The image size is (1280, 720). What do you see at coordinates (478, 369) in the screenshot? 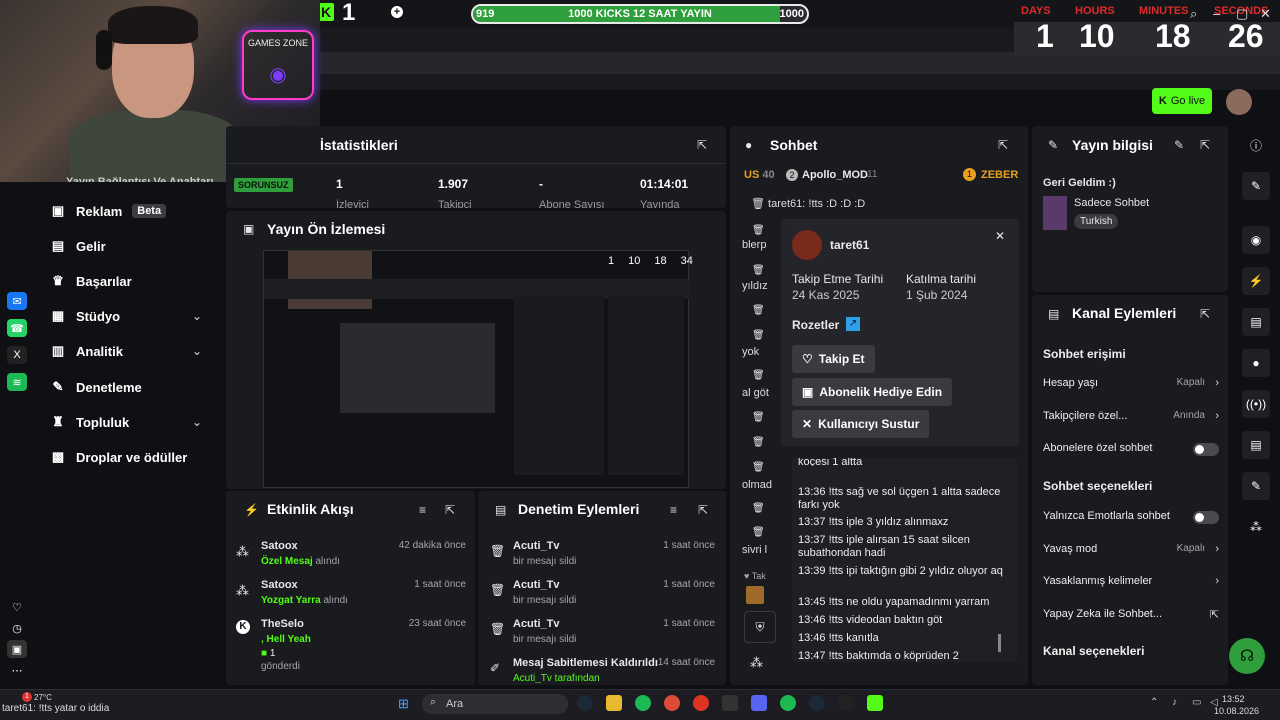
I see `stream-preview: 1 10 18 34` at bounding box center [478, 369].